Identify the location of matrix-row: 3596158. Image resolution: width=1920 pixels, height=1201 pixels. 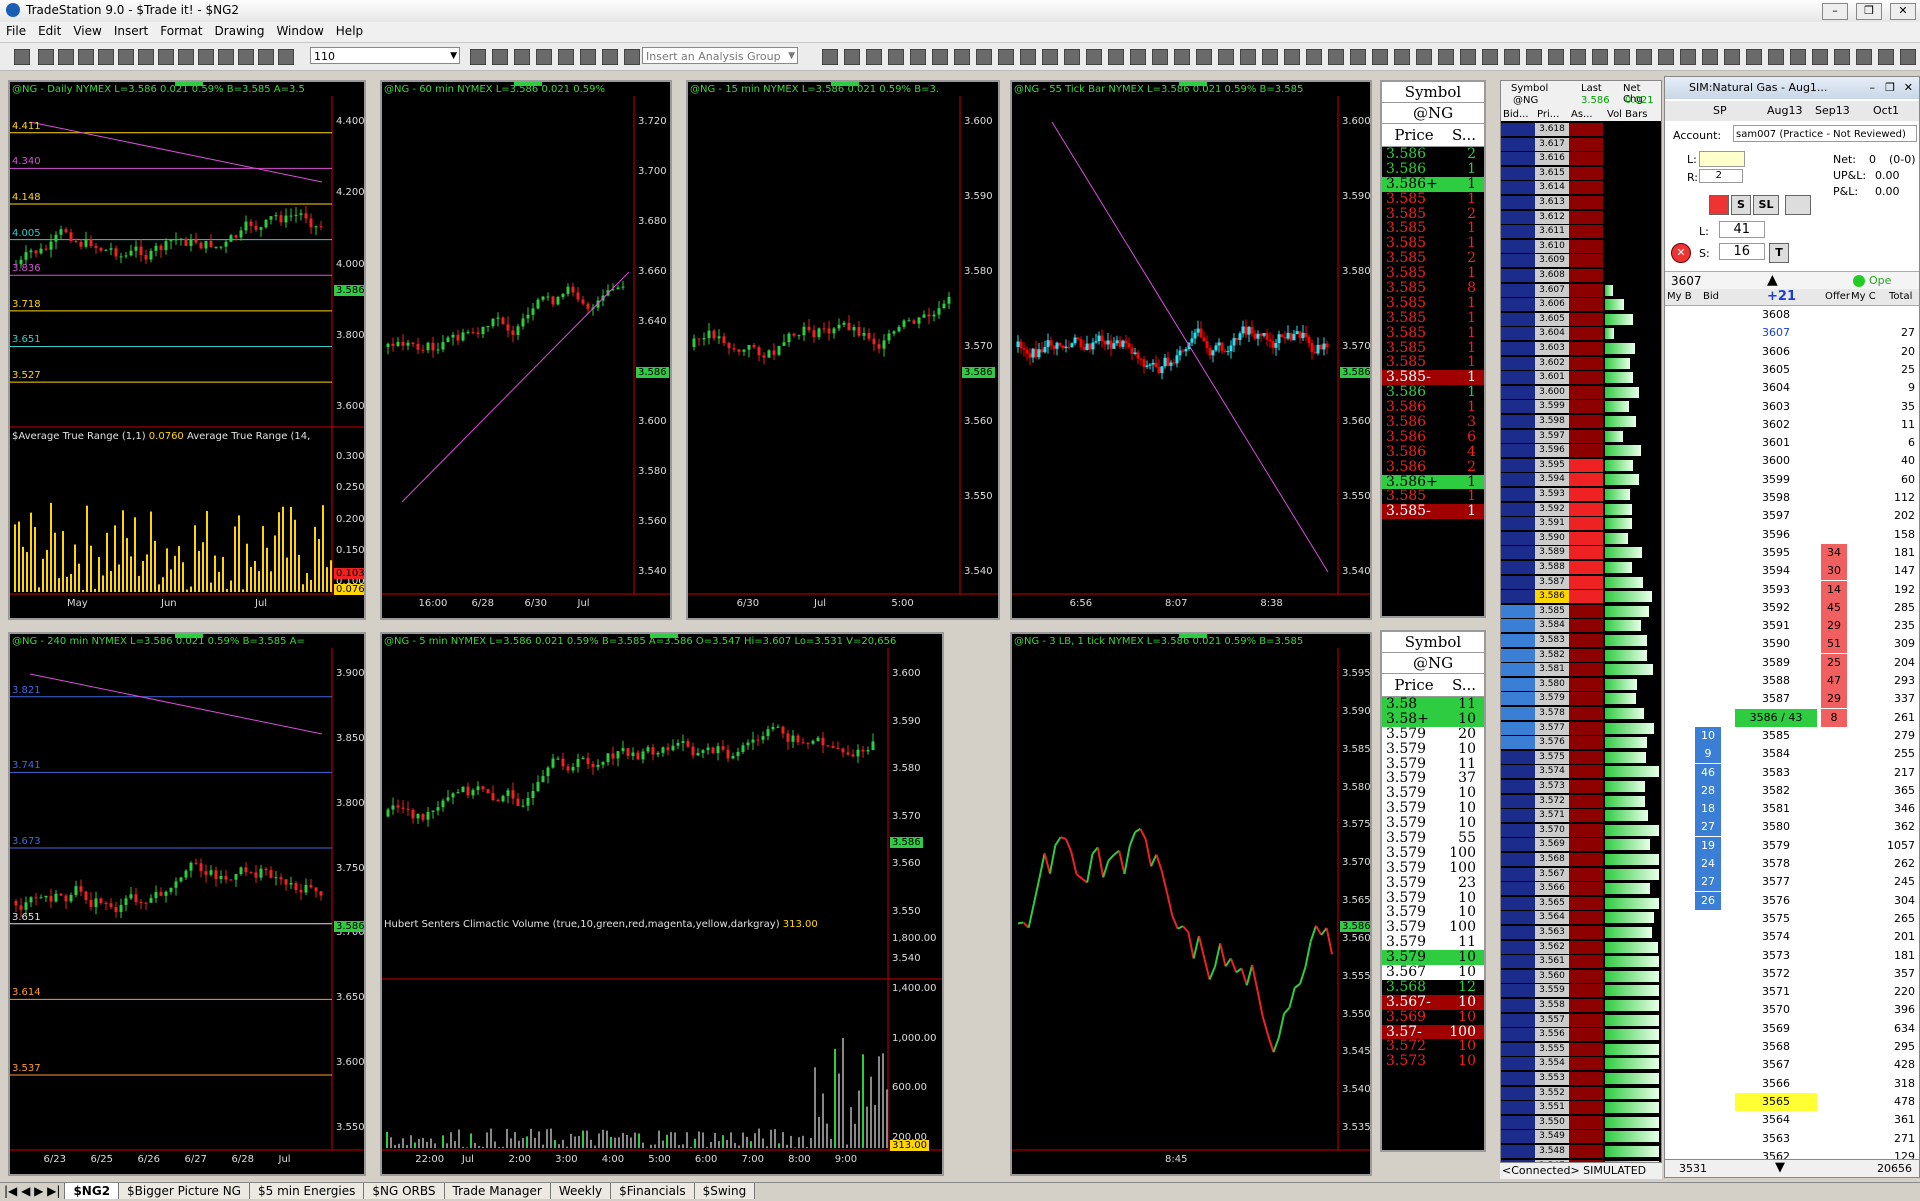
(1792, 535).